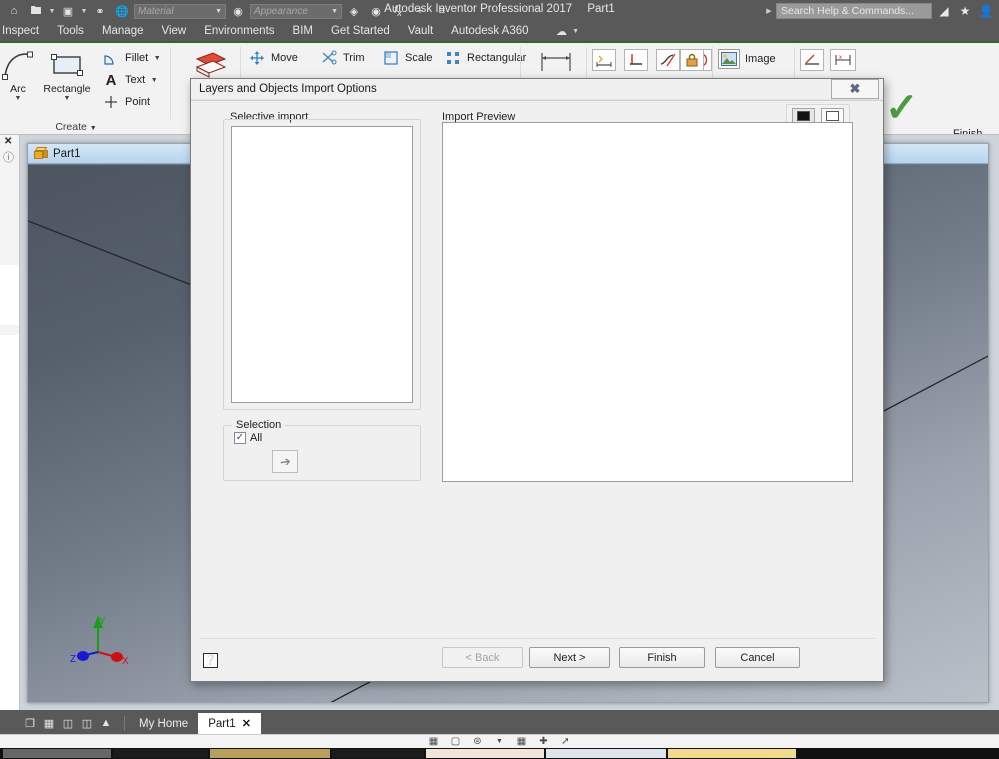 The width and height of the screenshot is (999, 759). Describe the element at coordinates (76, 127) in the screenshot. I see `ribbon-panel-create-label: Create ▼` at that location.